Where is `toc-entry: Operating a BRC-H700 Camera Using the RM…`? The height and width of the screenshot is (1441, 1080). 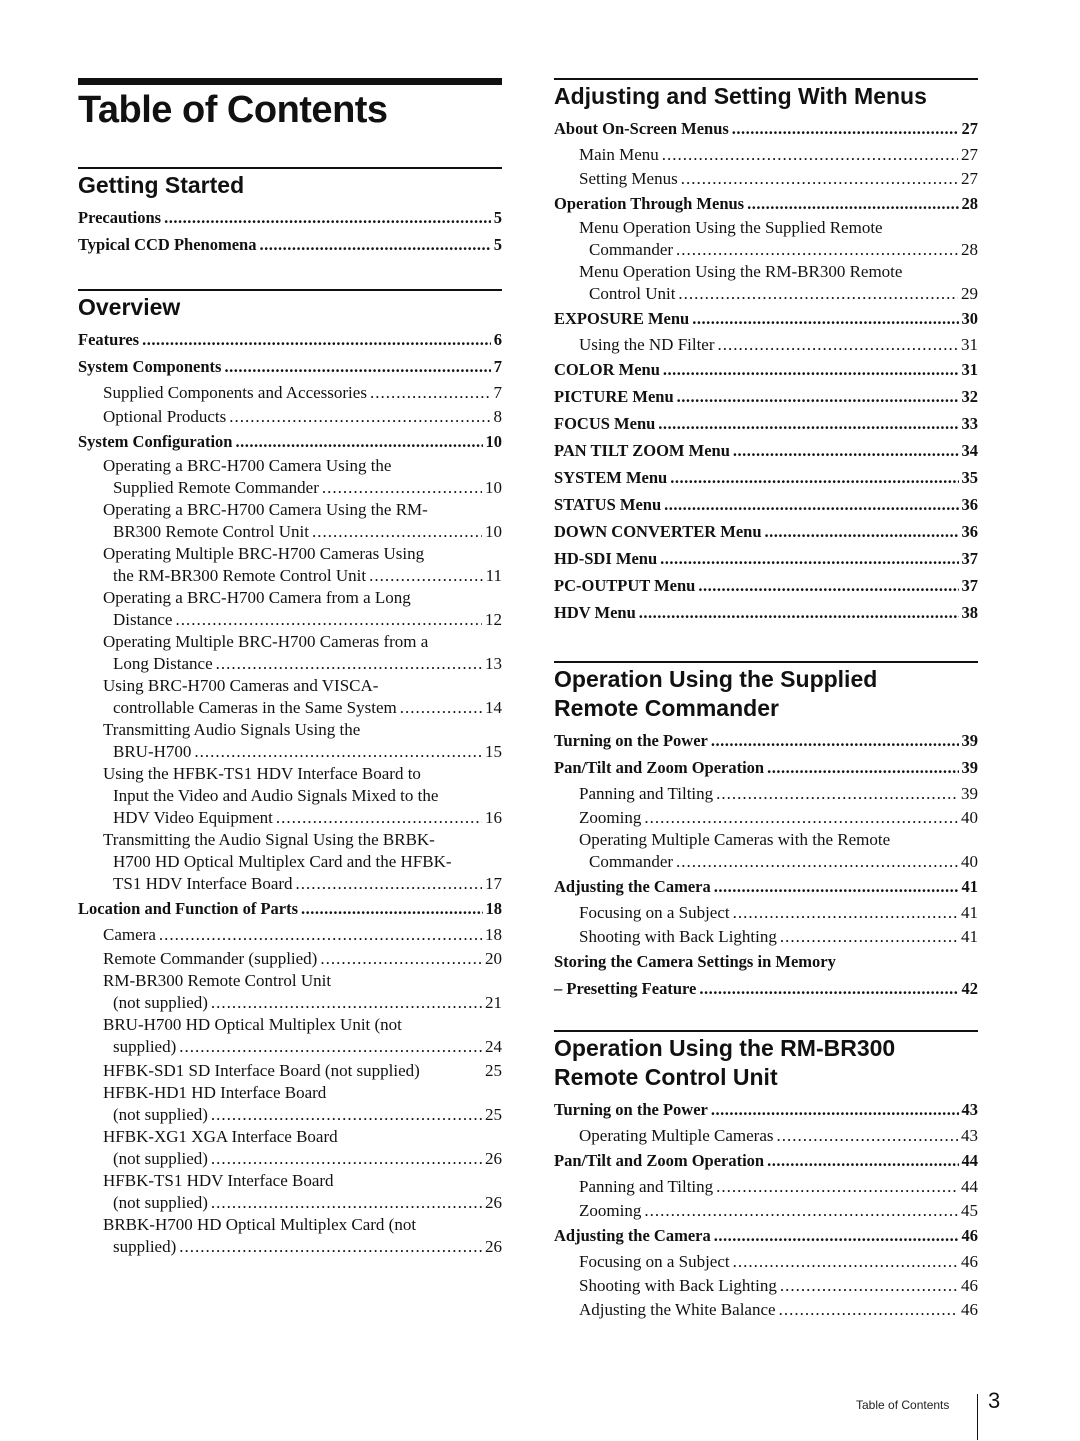
toc-entry: Operating a BRC-H700 Camera Using the RM… is located at coordinates (290, 521).